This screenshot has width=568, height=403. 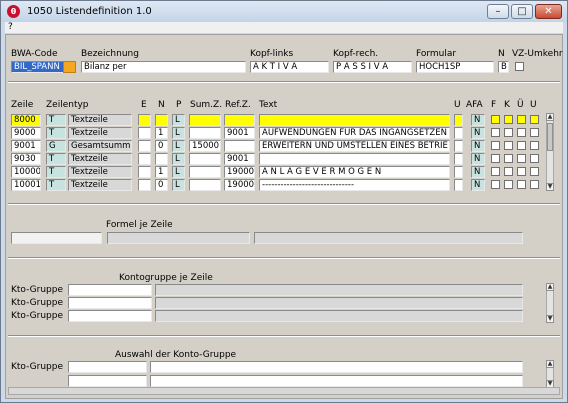 What do you see at coordinates (284, 391) in the screenshot?
I see `bottom-scrollbar` at bounding box center [284, 391].